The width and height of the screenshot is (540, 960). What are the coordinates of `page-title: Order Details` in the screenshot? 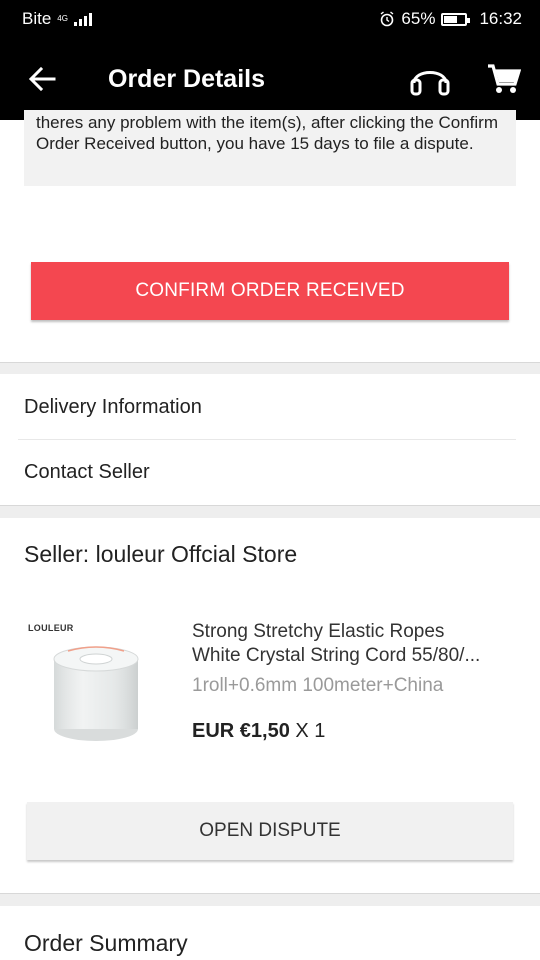 It's located at (187, 78).